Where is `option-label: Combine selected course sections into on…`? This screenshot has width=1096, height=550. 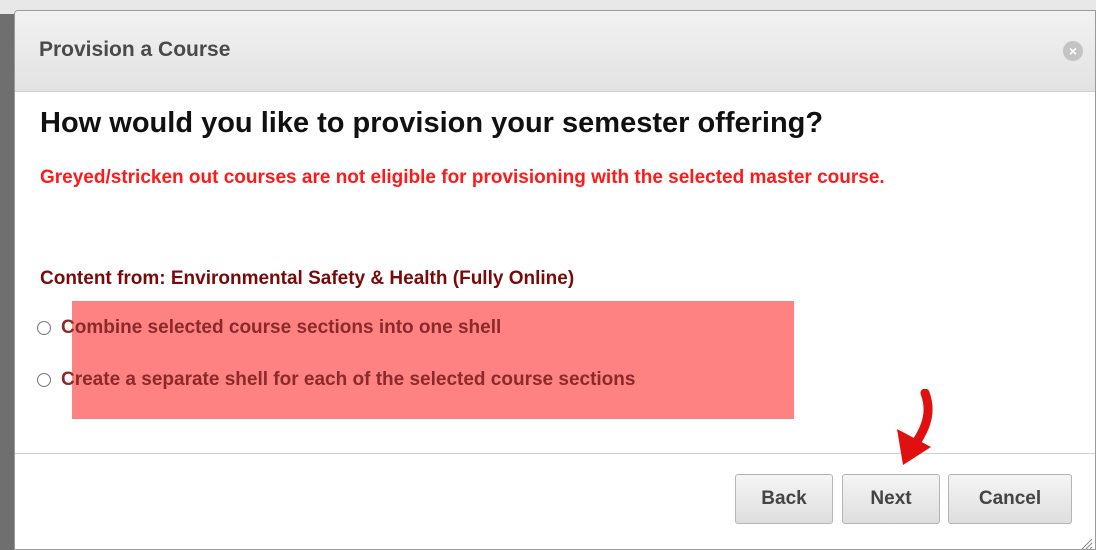
option-label: Combine selected course sections into on… is located at coordinates (281, 327).